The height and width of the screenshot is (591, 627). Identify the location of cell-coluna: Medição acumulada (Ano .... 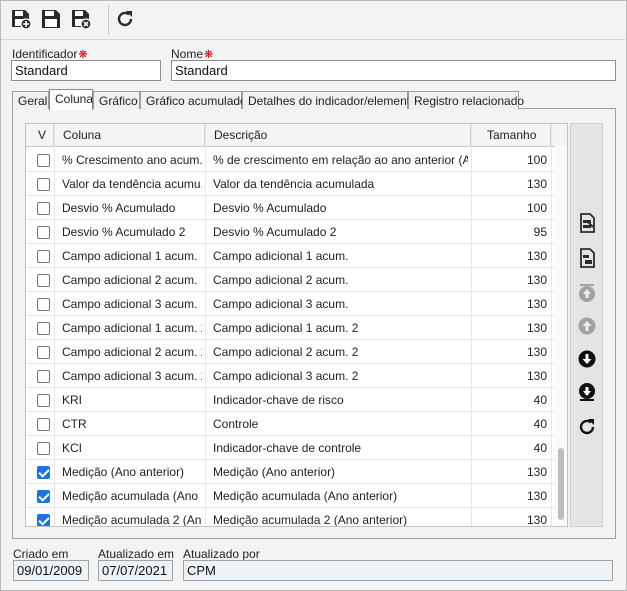
(132, 496).